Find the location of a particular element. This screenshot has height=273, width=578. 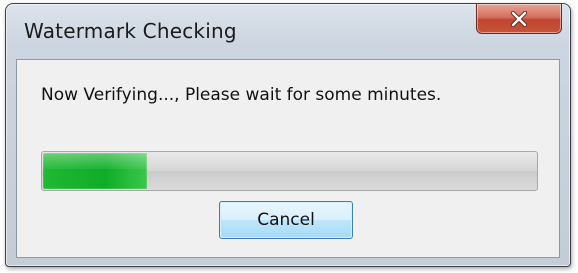

close-button is located at coordinates (519, 19).